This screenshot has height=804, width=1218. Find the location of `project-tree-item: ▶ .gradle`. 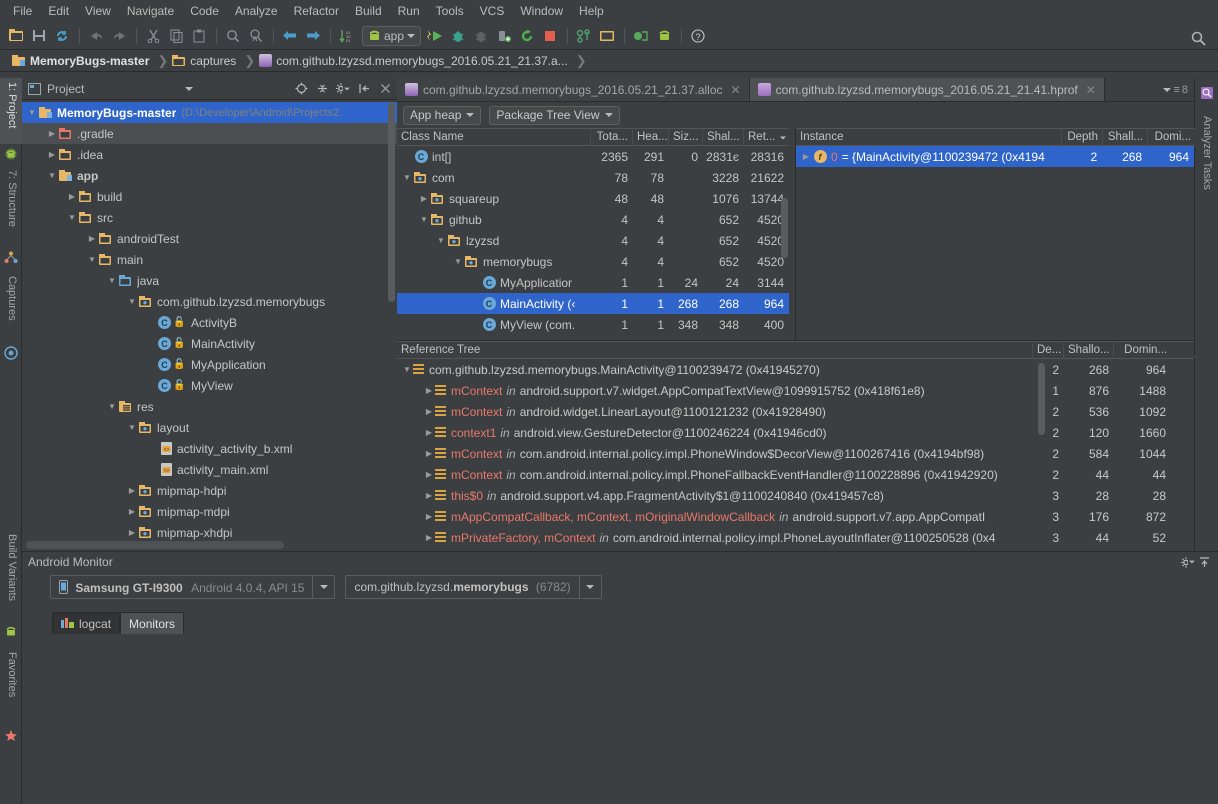

project-tree-item: ▶ .gradle is located at coordinates (209, 133).